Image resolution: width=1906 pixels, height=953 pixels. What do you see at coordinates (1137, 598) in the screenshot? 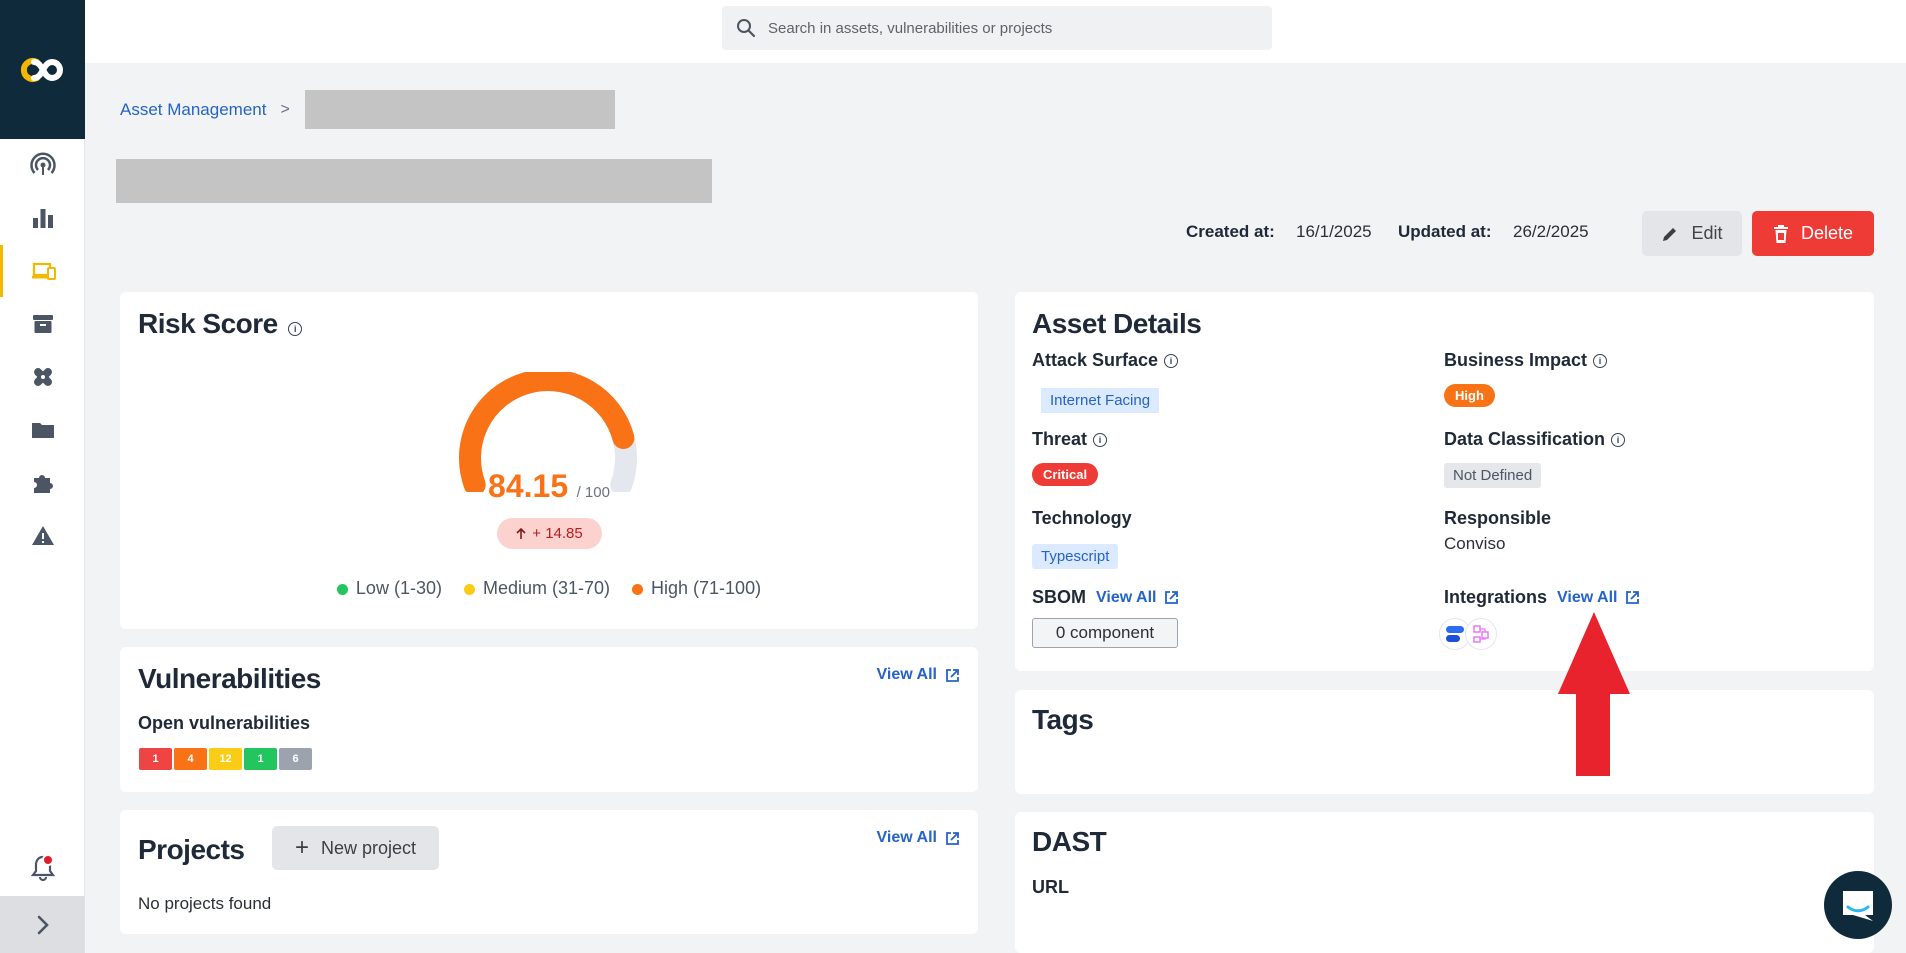
I see `sbom-view-all-link: View All` at bounding box center [1137, 598].